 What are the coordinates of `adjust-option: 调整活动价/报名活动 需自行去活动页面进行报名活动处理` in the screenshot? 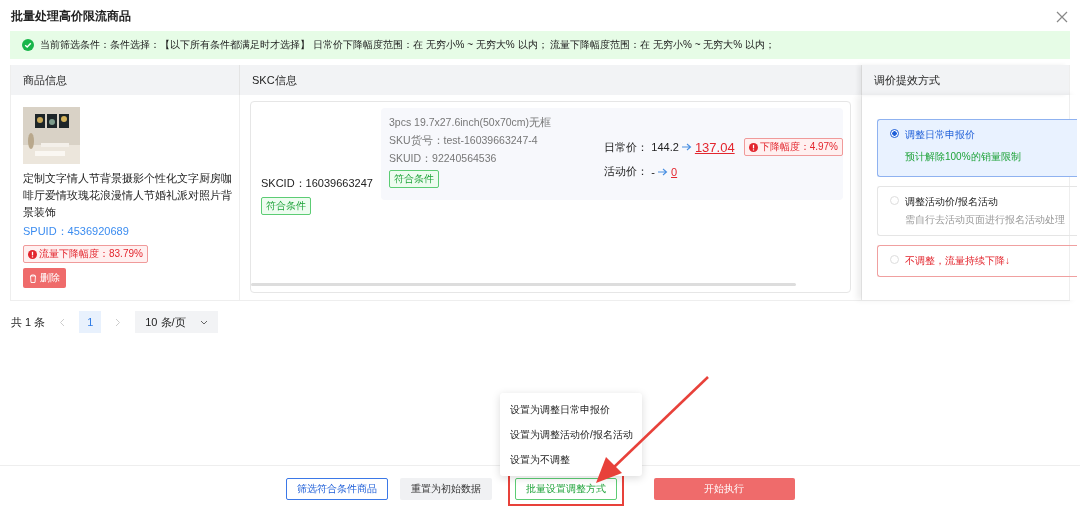 It's located at (977, 211).